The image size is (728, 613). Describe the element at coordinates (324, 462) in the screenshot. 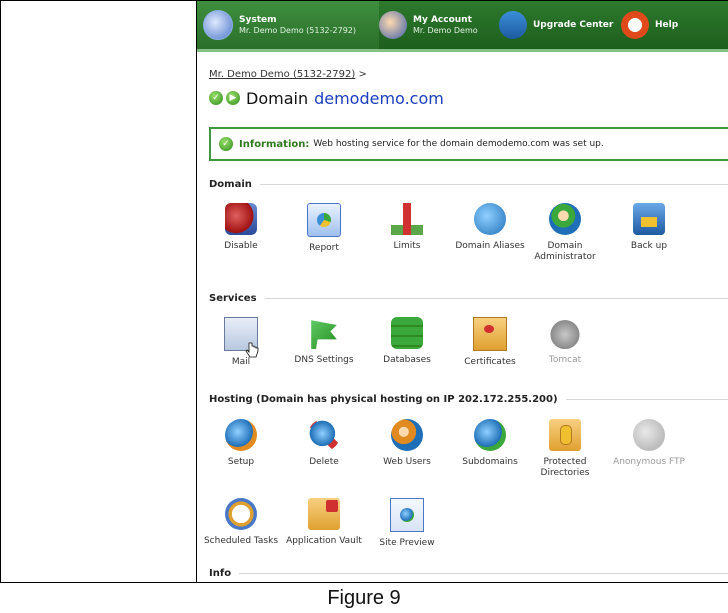

I see `delete-label: Delete` at that location.